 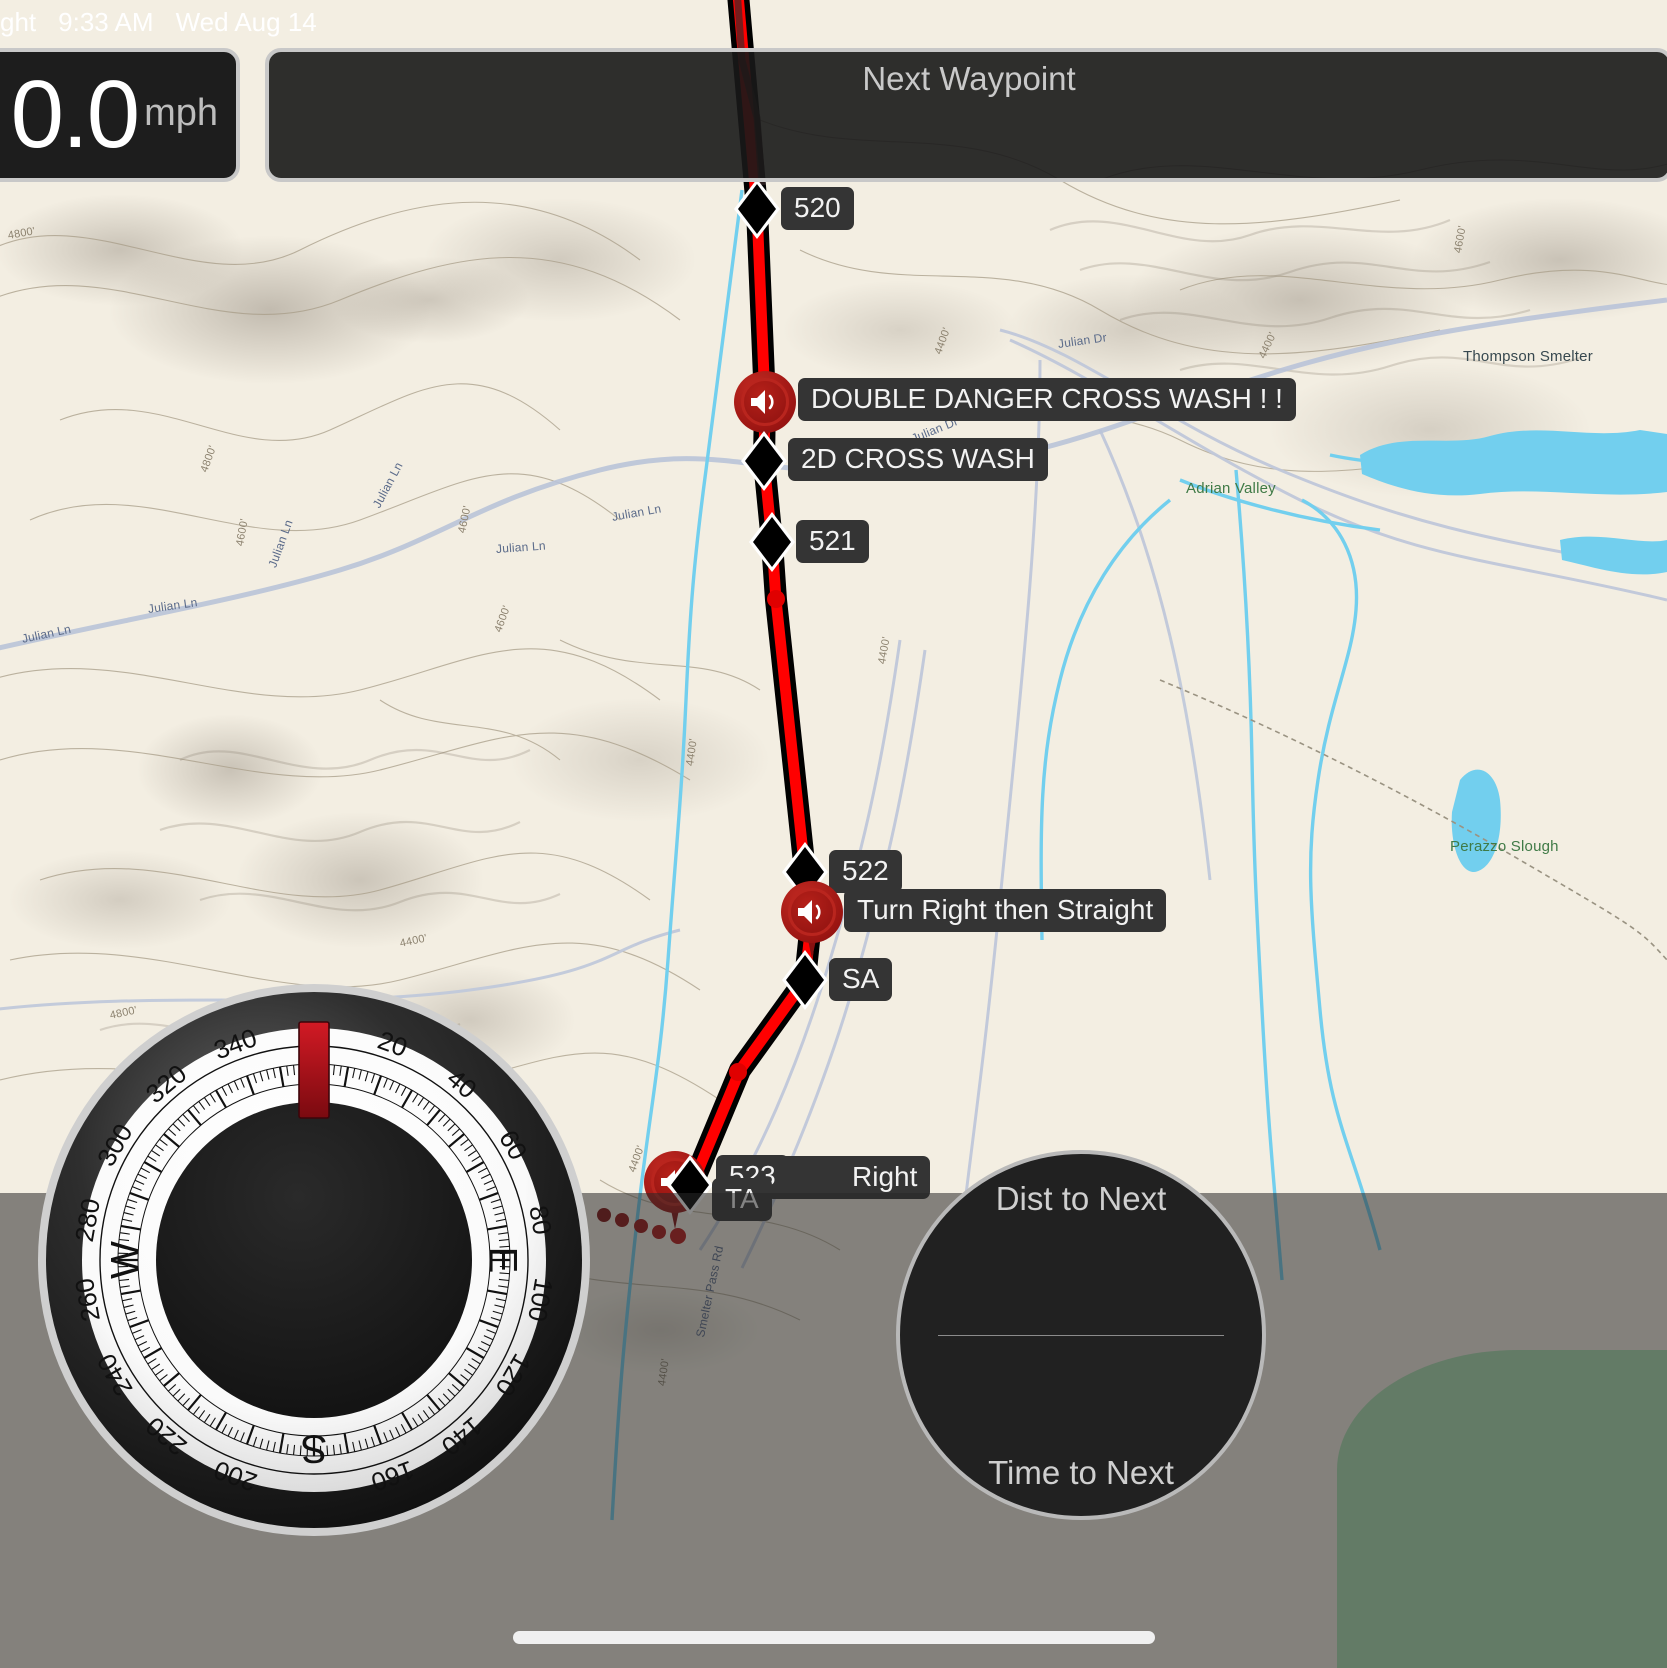 I want to click on speed-panel: 0.0 mph, so click(x=120, y=115).